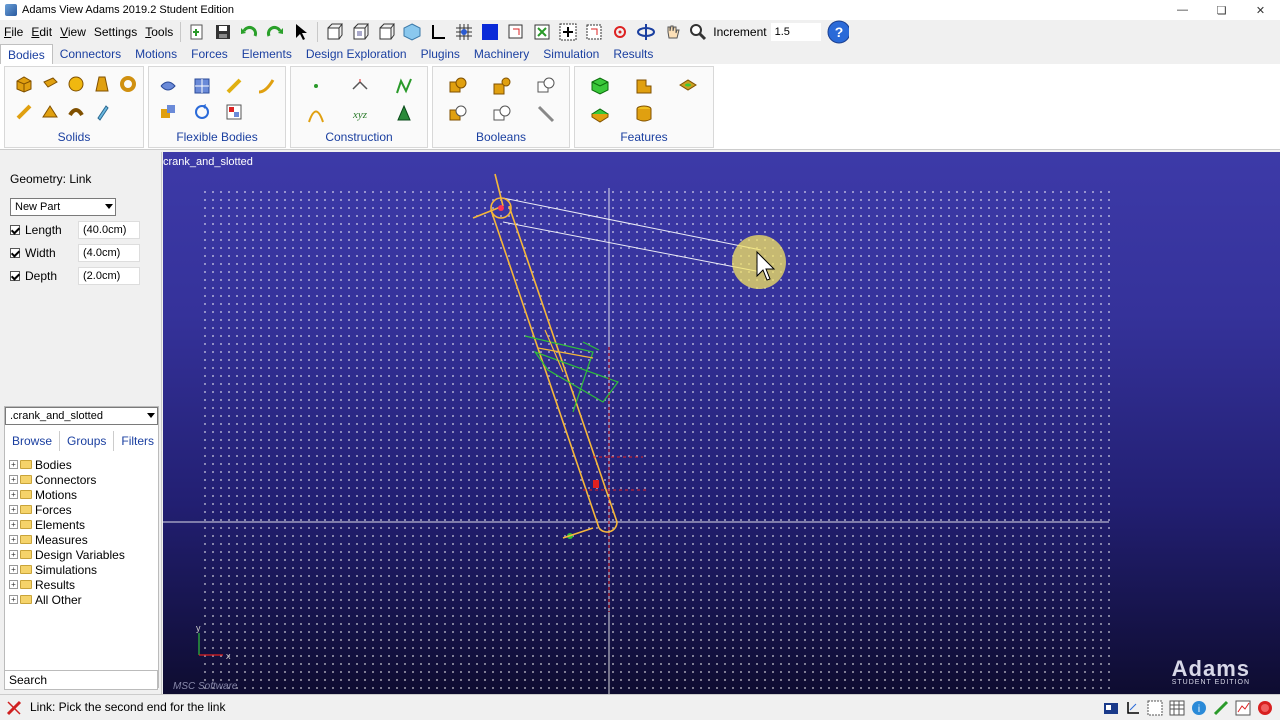 The image size is (1280, 720). What do you see at coordinates (334, 32) in the screenshot?
I see `view-front-icon` at bounding box center [334, 32].